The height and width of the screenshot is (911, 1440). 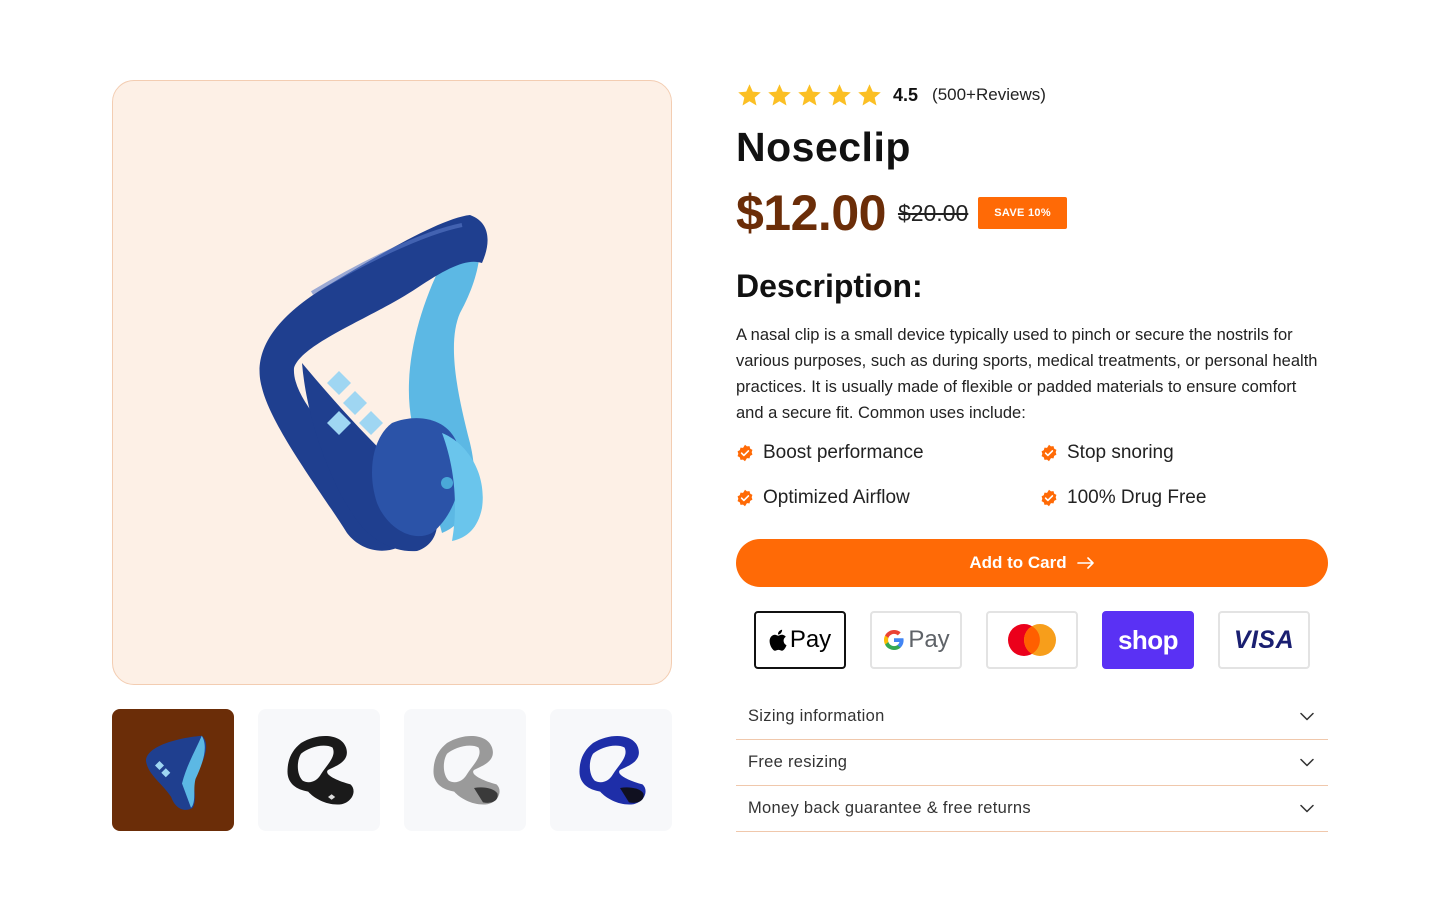 I want to click on rating-row: 4.5 (500+Reviews), so click(x=891, y=95).